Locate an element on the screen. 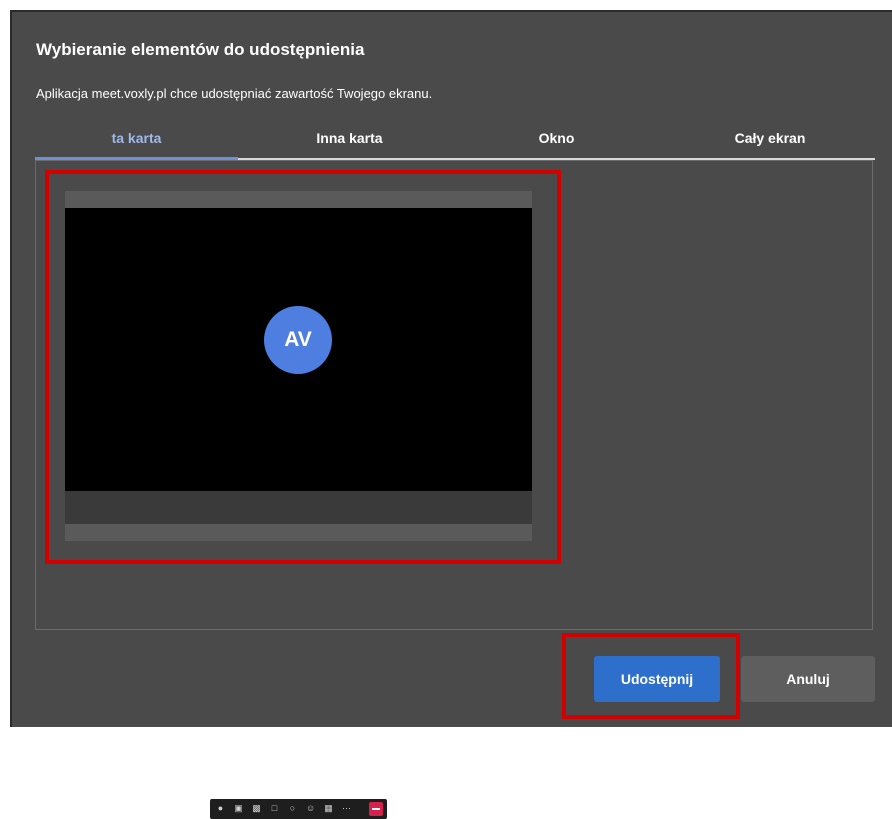 Image resolution: width=892 pixels, height=819 pixels. cancel-button: Anuluj is located at coordinates (808, 679).